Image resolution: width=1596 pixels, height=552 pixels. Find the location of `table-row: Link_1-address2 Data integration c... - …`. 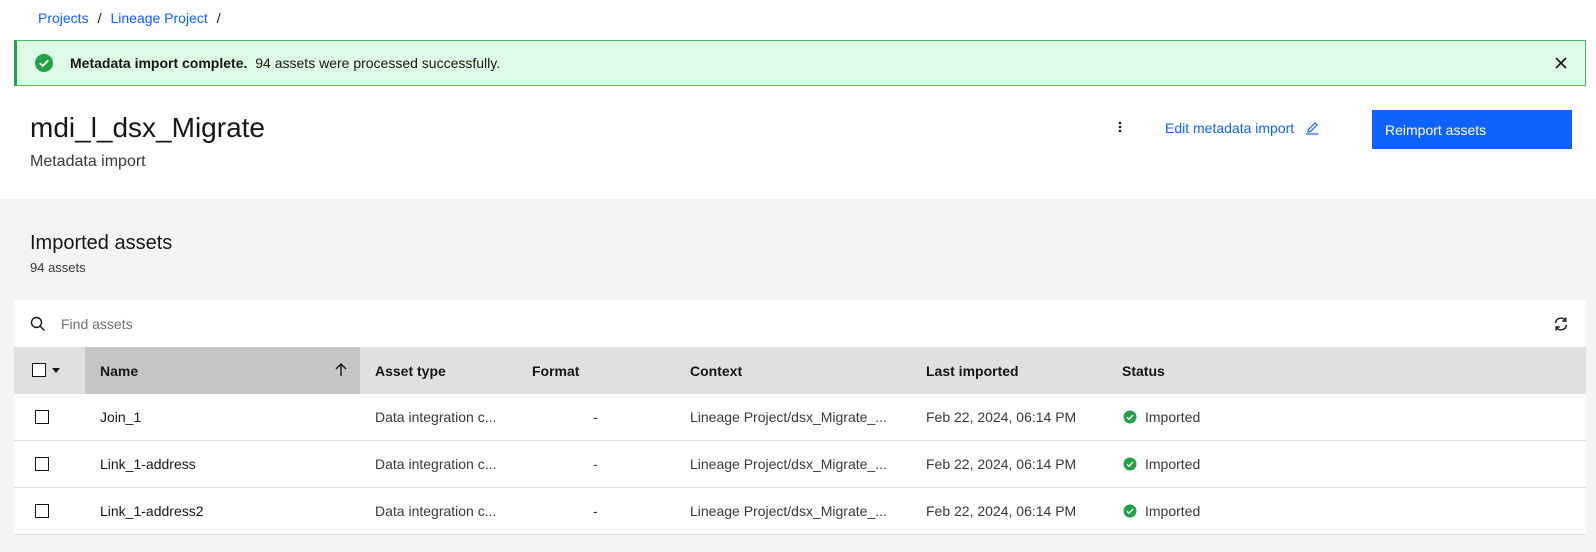

table-row: Link_1-address2 Data integration c... - … is located at coordinates (800, 511).